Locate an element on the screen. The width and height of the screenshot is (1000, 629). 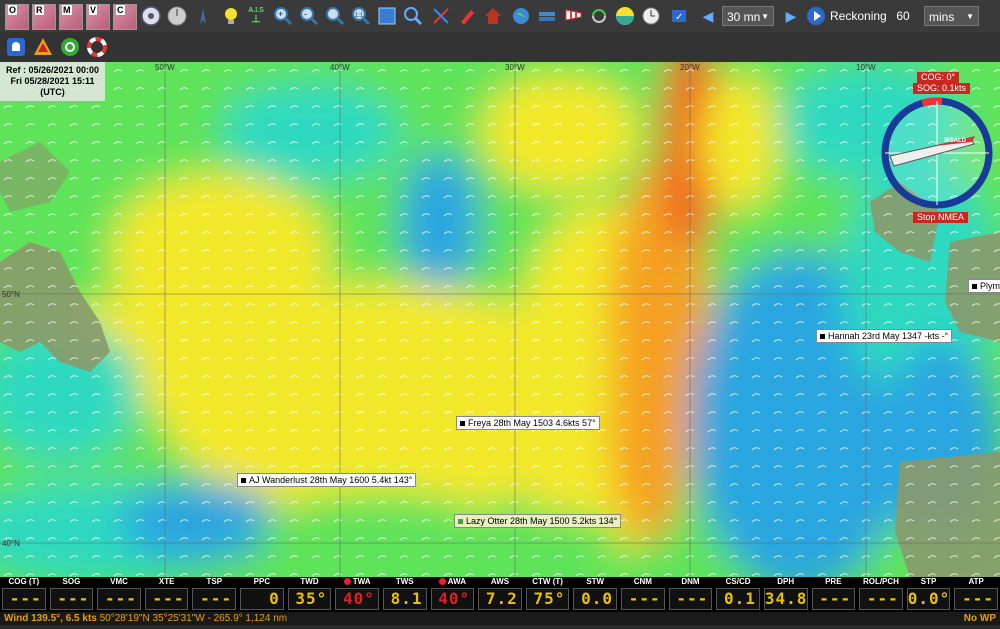
interval-select: 30 mn ▼ is located at coordinates (748, 16).